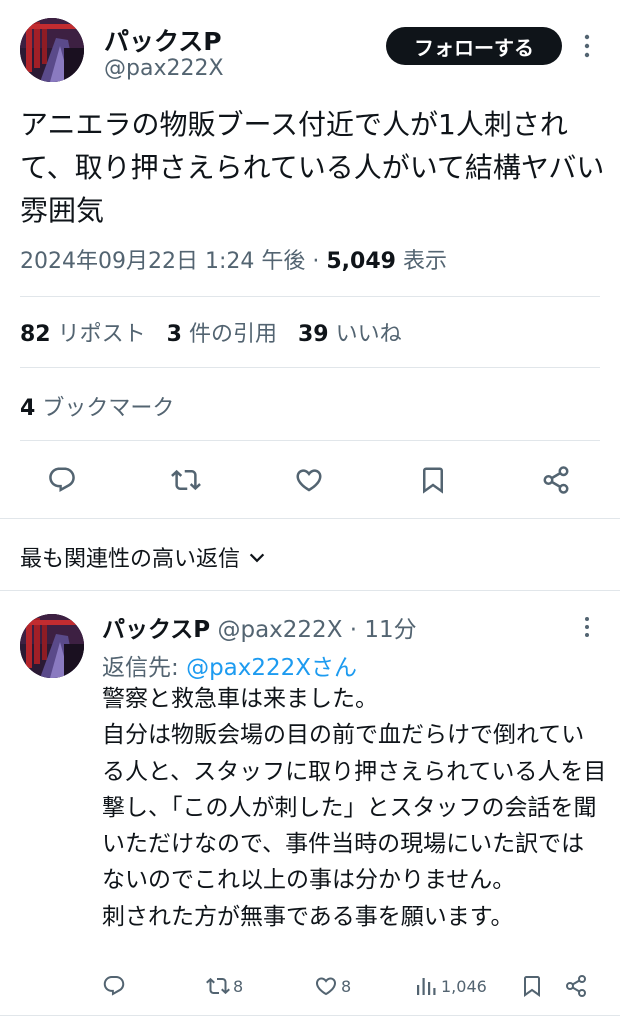  Describe the element at coordinates (140, 668) in the screenshot. I see `reply-to-prefix: 返信先:` at that location.